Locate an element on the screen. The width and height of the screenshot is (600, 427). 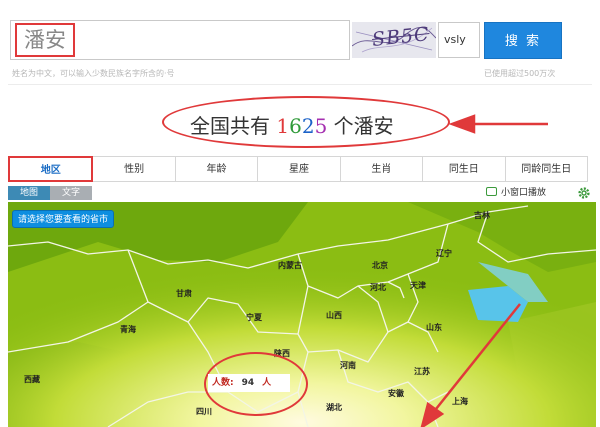
province-label: 安徽 is located at coordinates (396, 393).